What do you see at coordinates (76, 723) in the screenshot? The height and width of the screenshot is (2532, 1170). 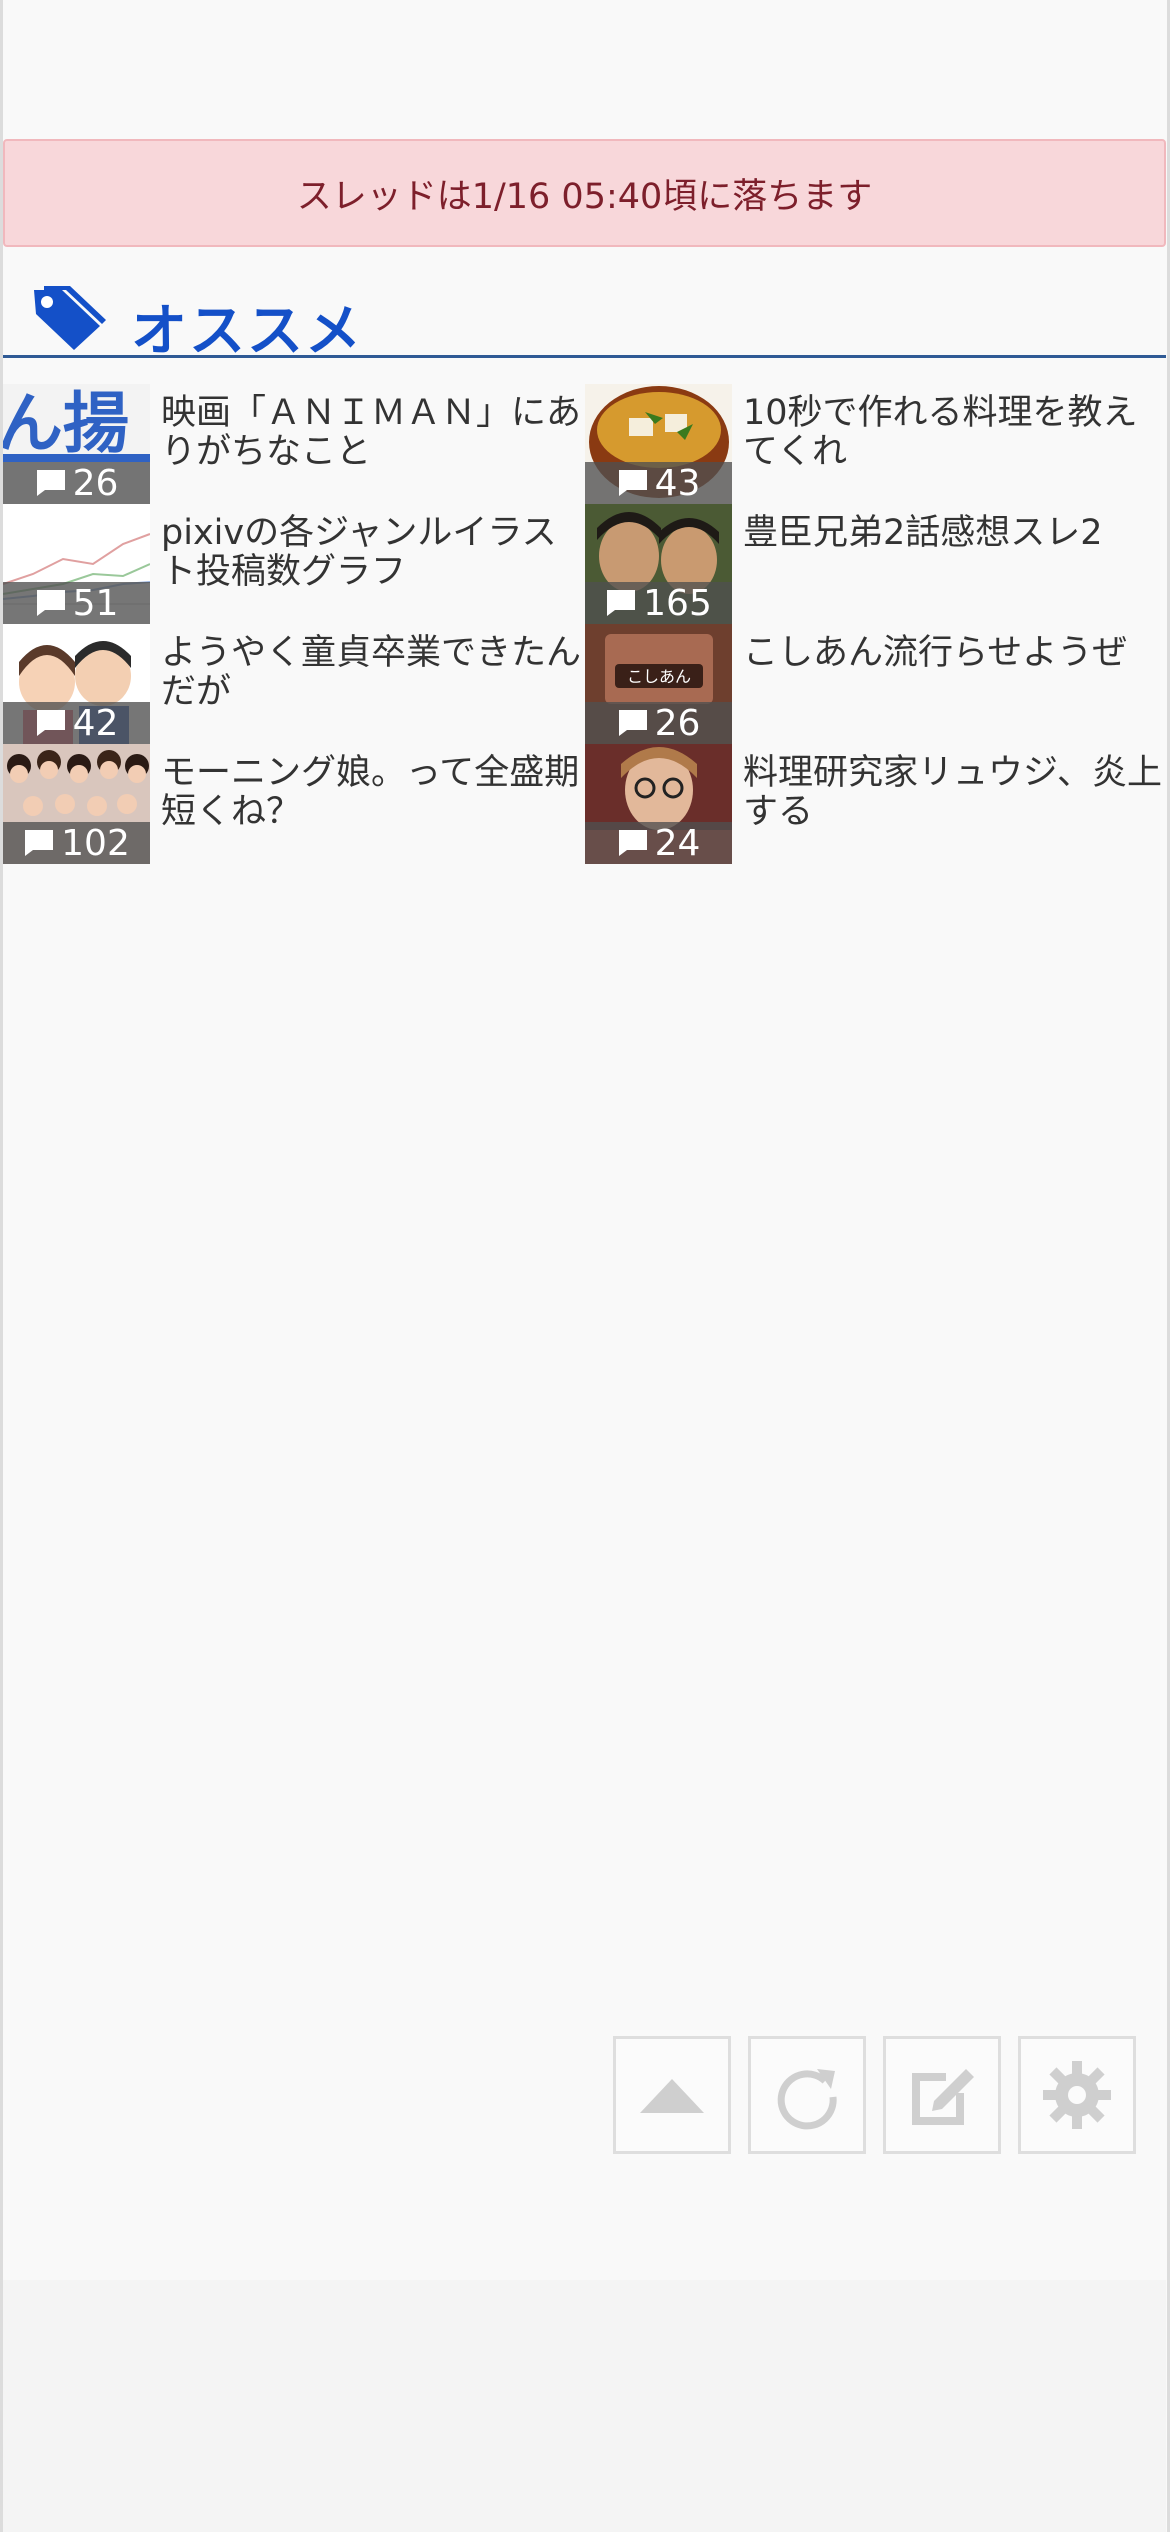 I see `comment-count-badge: 42` at bounding box center [76, 723].